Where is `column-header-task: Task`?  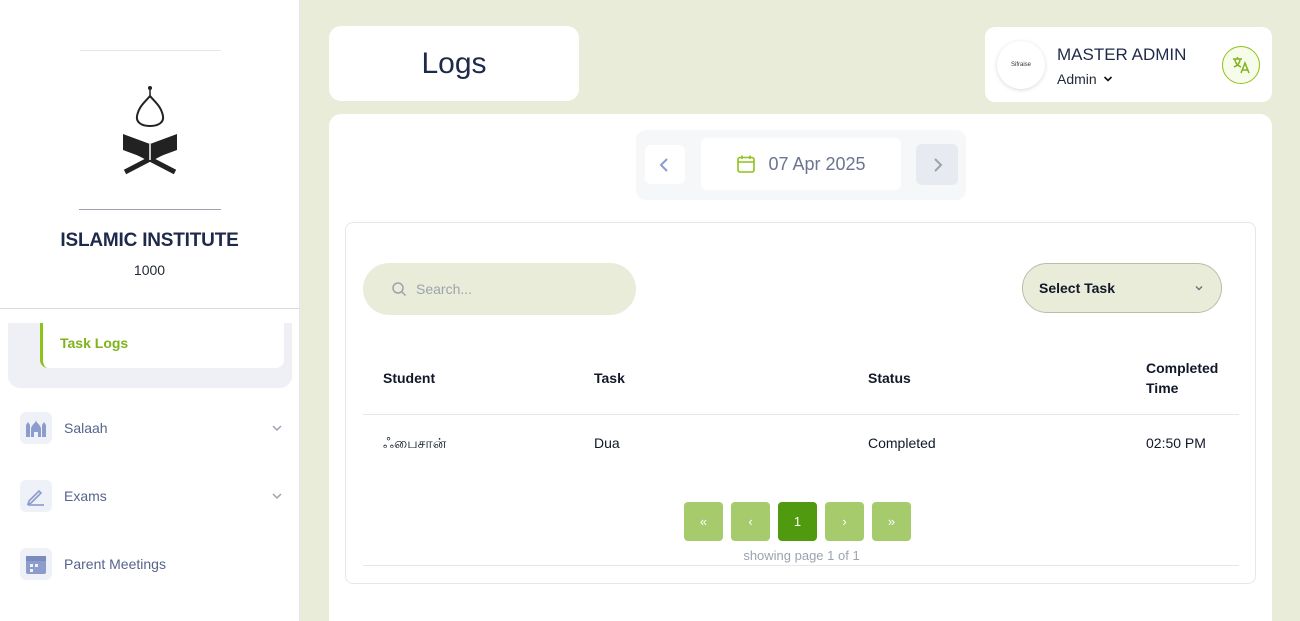 column-header-task: Task is located at coordinates (609, 378).